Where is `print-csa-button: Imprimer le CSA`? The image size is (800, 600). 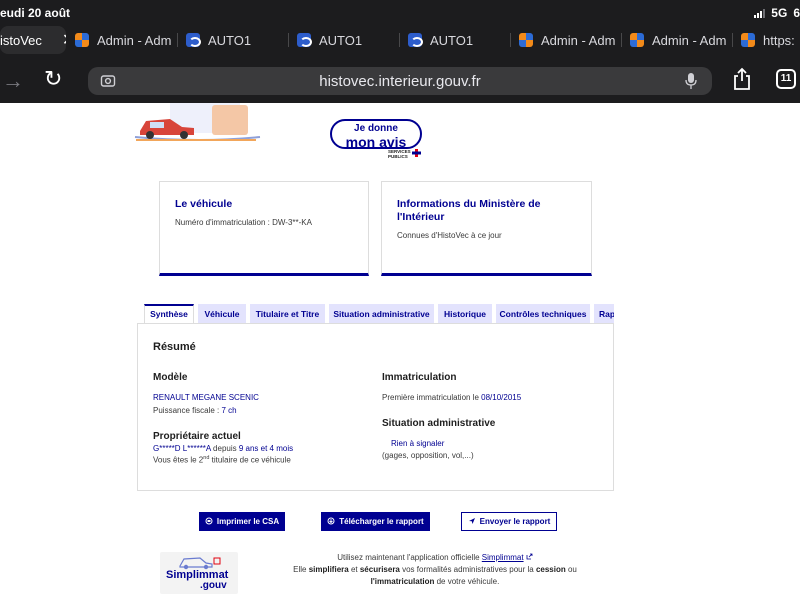
print-csa-button: Imprimer le CSA is located at coordinates (242, 521).